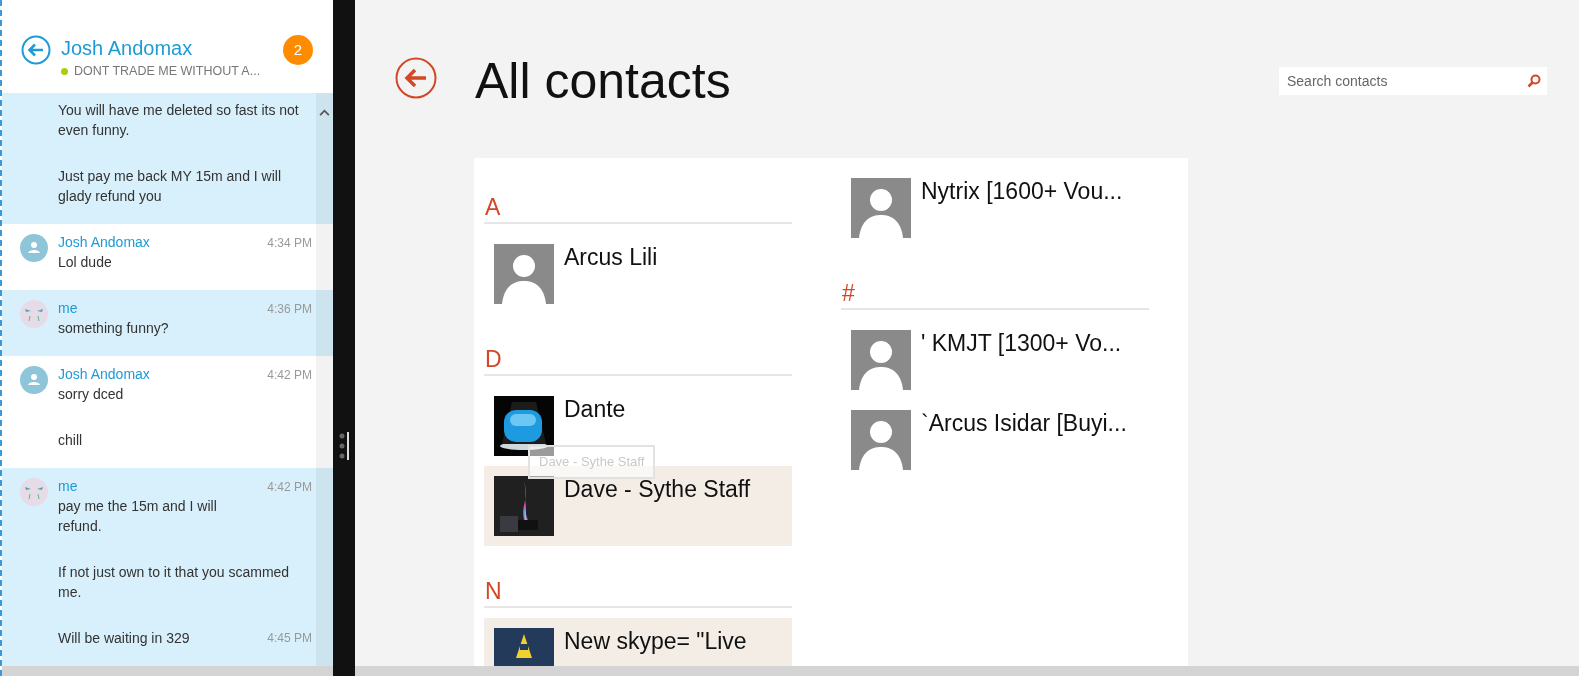  Describe the element at coordinates (603, 81) in the screenshot. I see `page-title: All contacts` at that location.